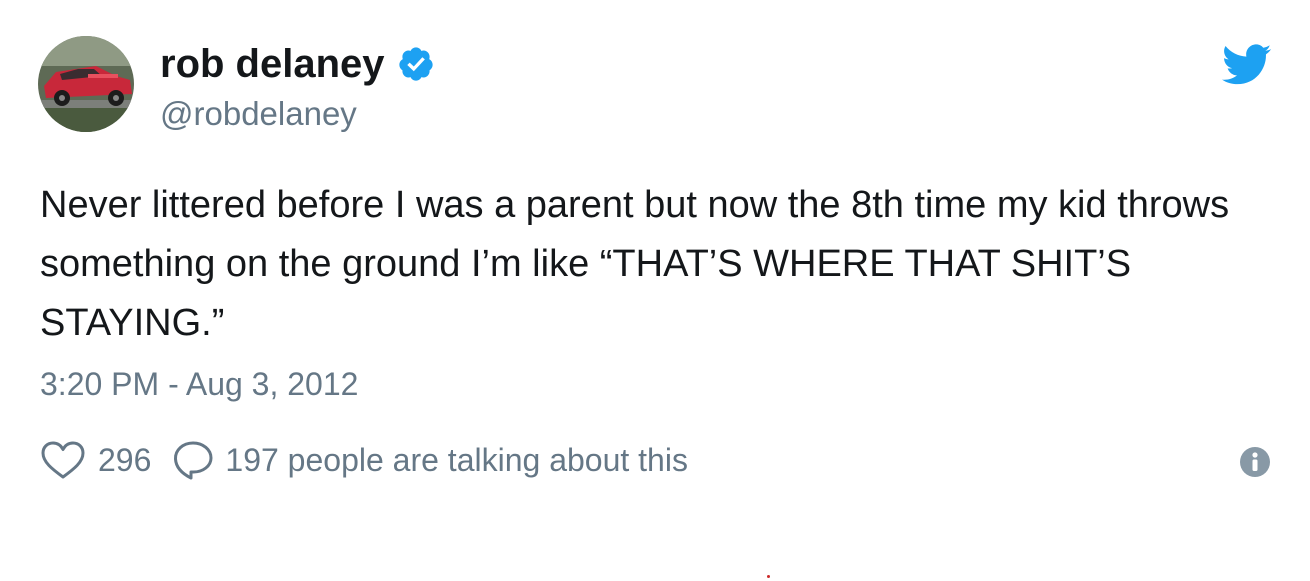  I want to click on name-row: rob delaney, so click(297, 64).